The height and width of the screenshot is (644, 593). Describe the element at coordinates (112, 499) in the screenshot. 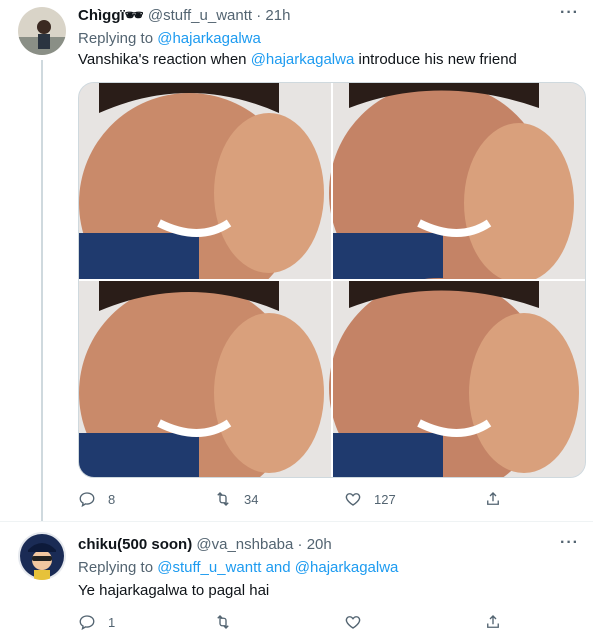

I see `reply-count: 8` at that location.